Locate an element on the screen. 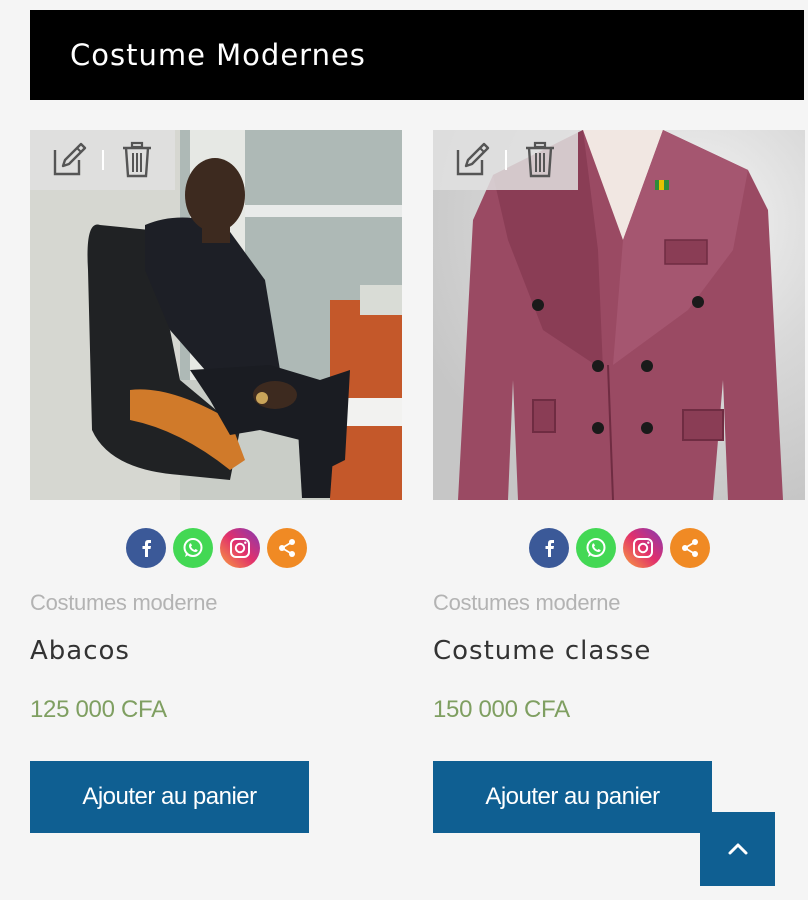 The height and width of the screenshot is (900, 808). chevron-up-icon is located at coordinates (737, 849).